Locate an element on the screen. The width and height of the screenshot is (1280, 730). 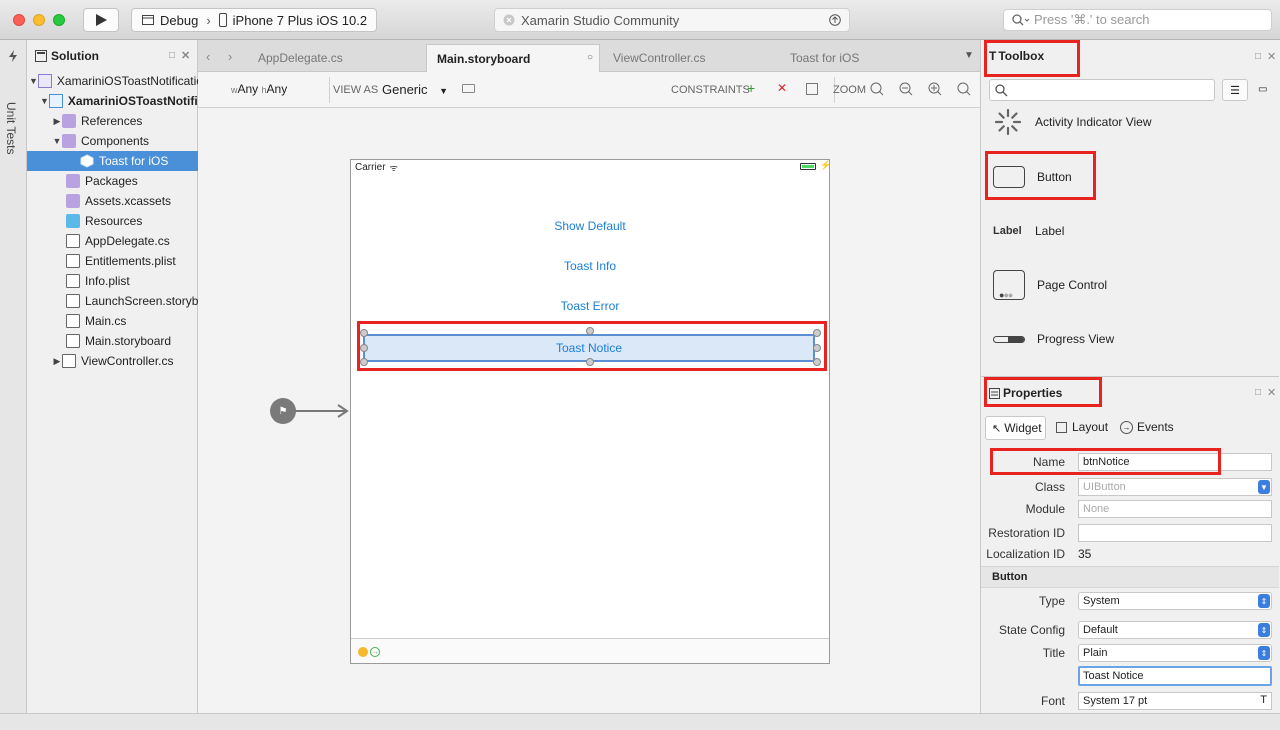
toolbox-item-progress-view: Progress View is located at coordinates (1130, 339).